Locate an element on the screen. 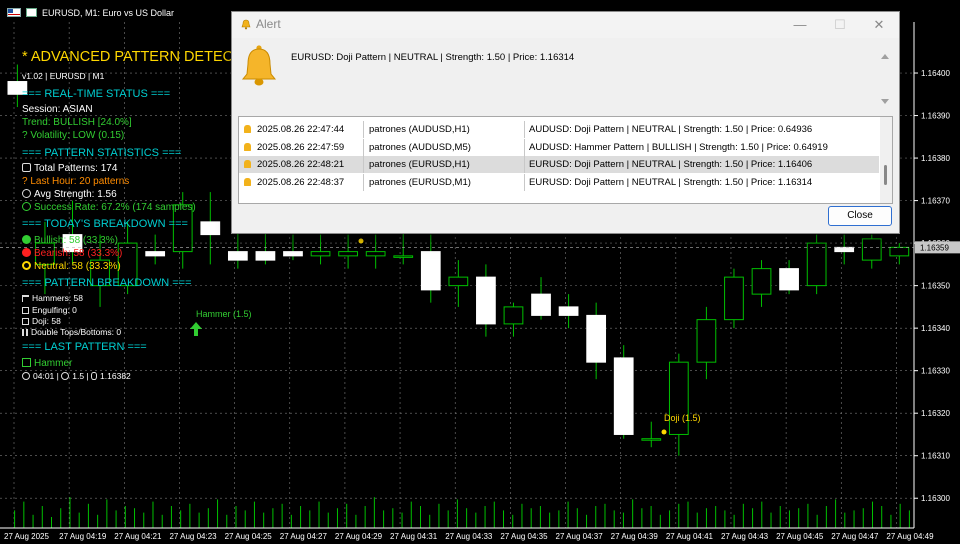 The image size is (960, 544). y-axis-label: 1.16330 is located at coordinates (935, 371).